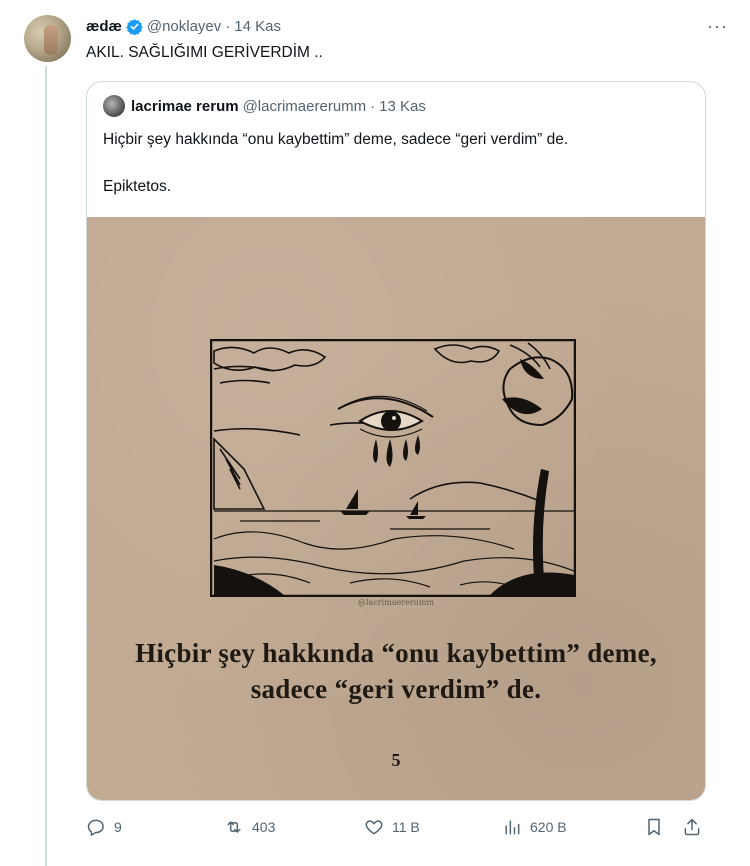 Image resolution: width=750 pixels, height=866 pixels. I want to click on reply-button: 9, so click(104, 827).